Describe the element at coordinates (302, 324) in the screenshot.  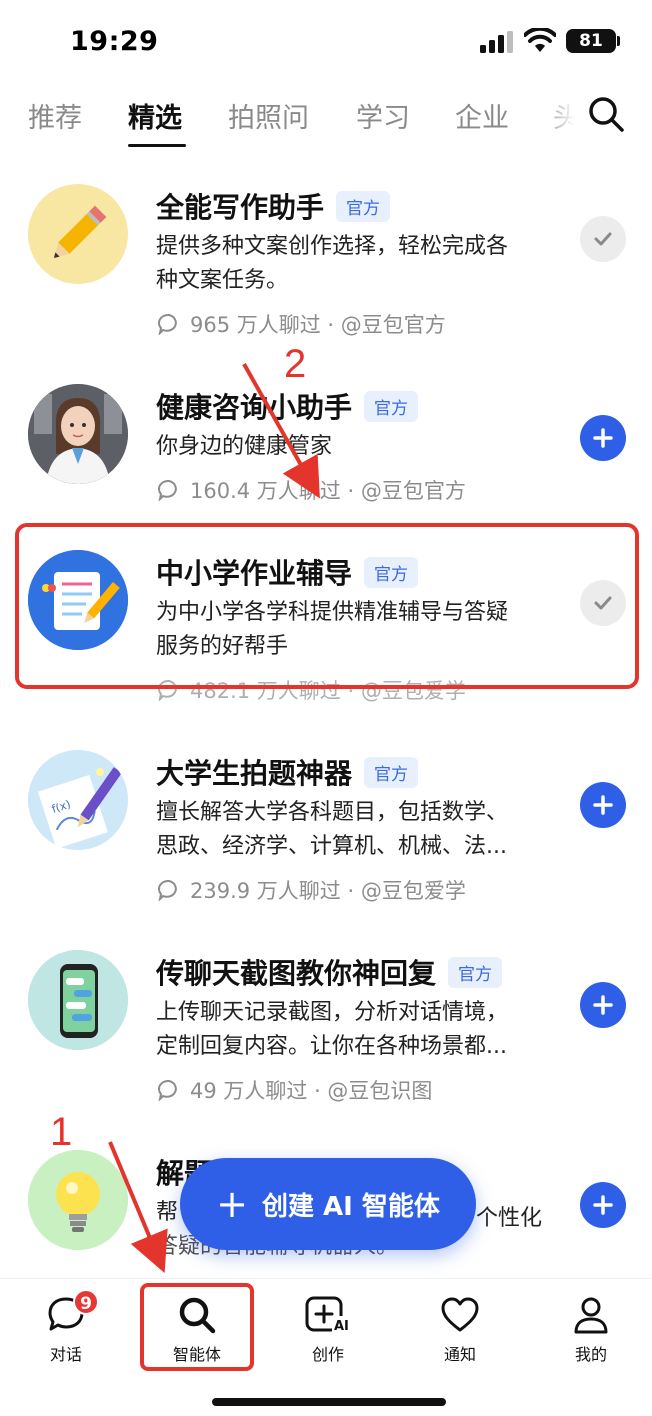
I see `agent-stats: 965 万人聊过 · @豆包官方` at that location.